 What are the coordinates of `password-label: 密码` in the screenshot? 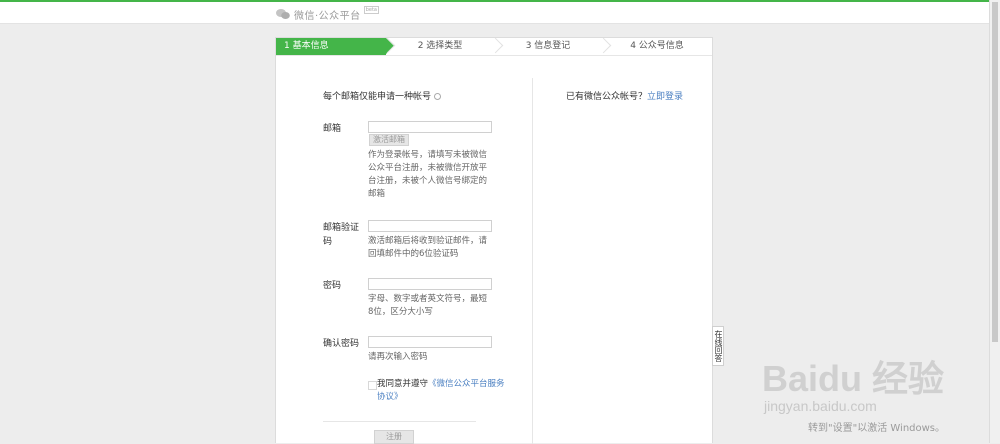 It's located at (332, 286).